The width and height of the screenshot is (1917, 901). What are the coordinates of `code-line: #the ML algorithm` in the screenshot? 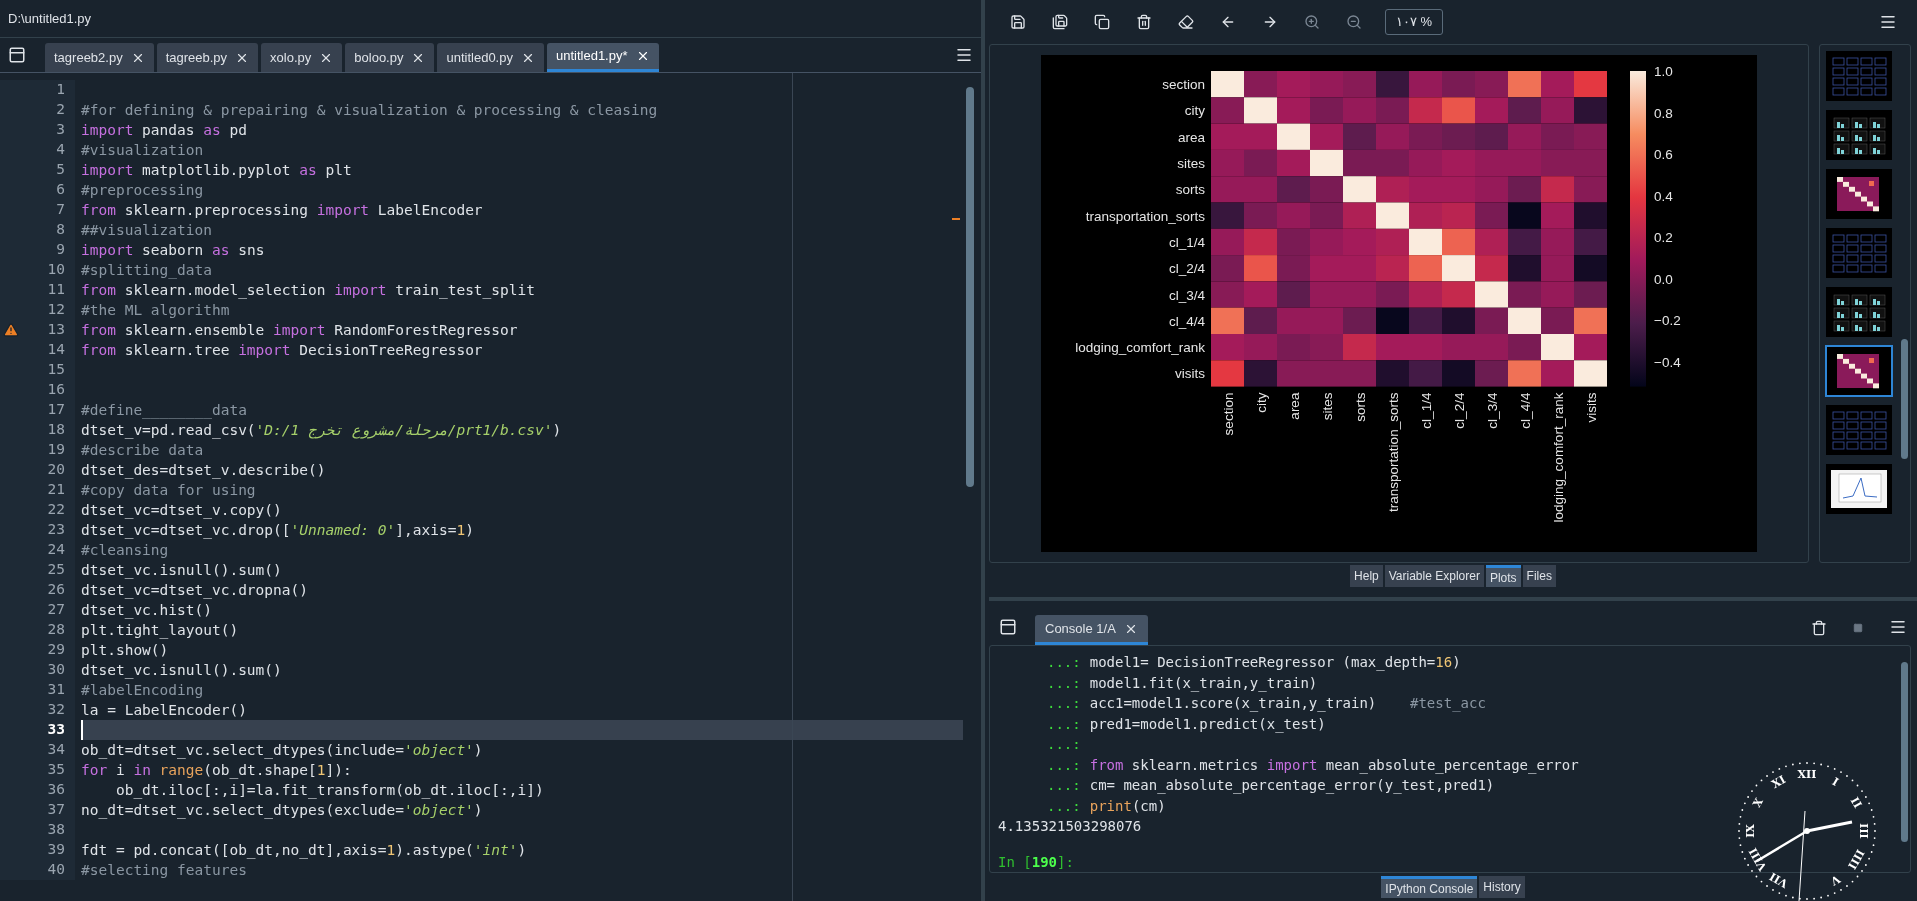 It's located at (155, 310).